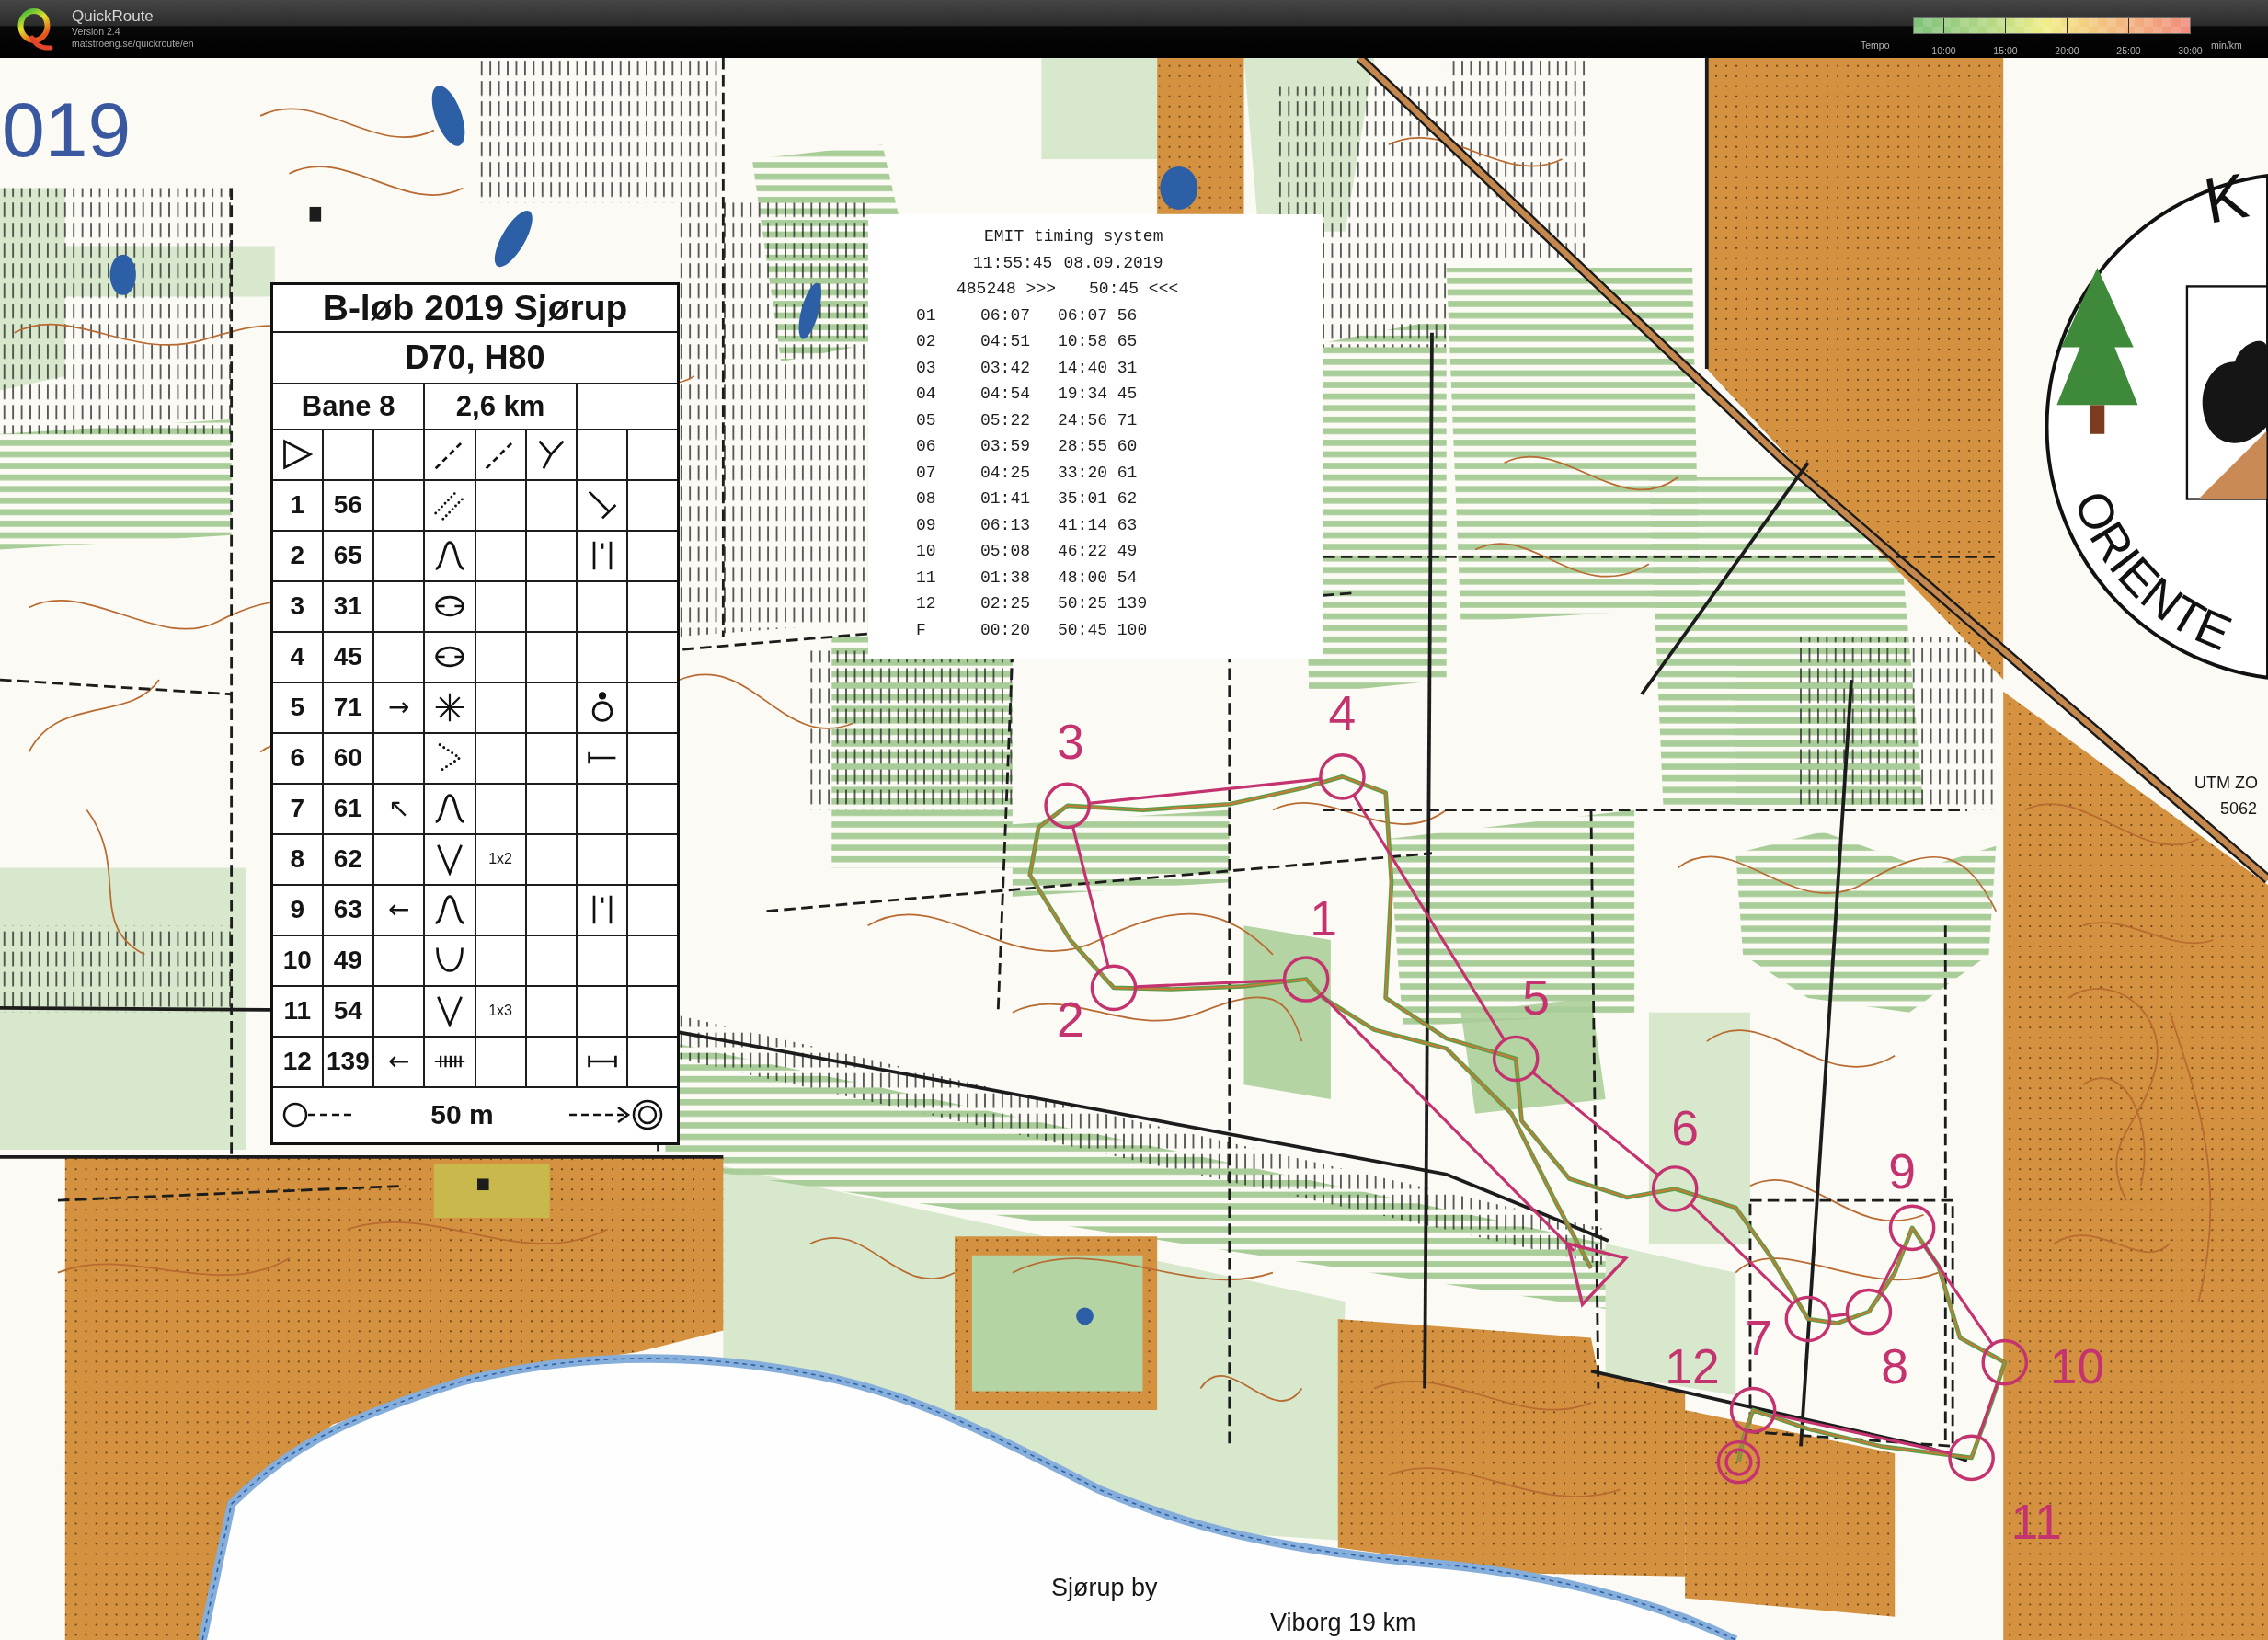 The image size is (2268, 1640). I want to click on control-number: 7, so click(297, 808).